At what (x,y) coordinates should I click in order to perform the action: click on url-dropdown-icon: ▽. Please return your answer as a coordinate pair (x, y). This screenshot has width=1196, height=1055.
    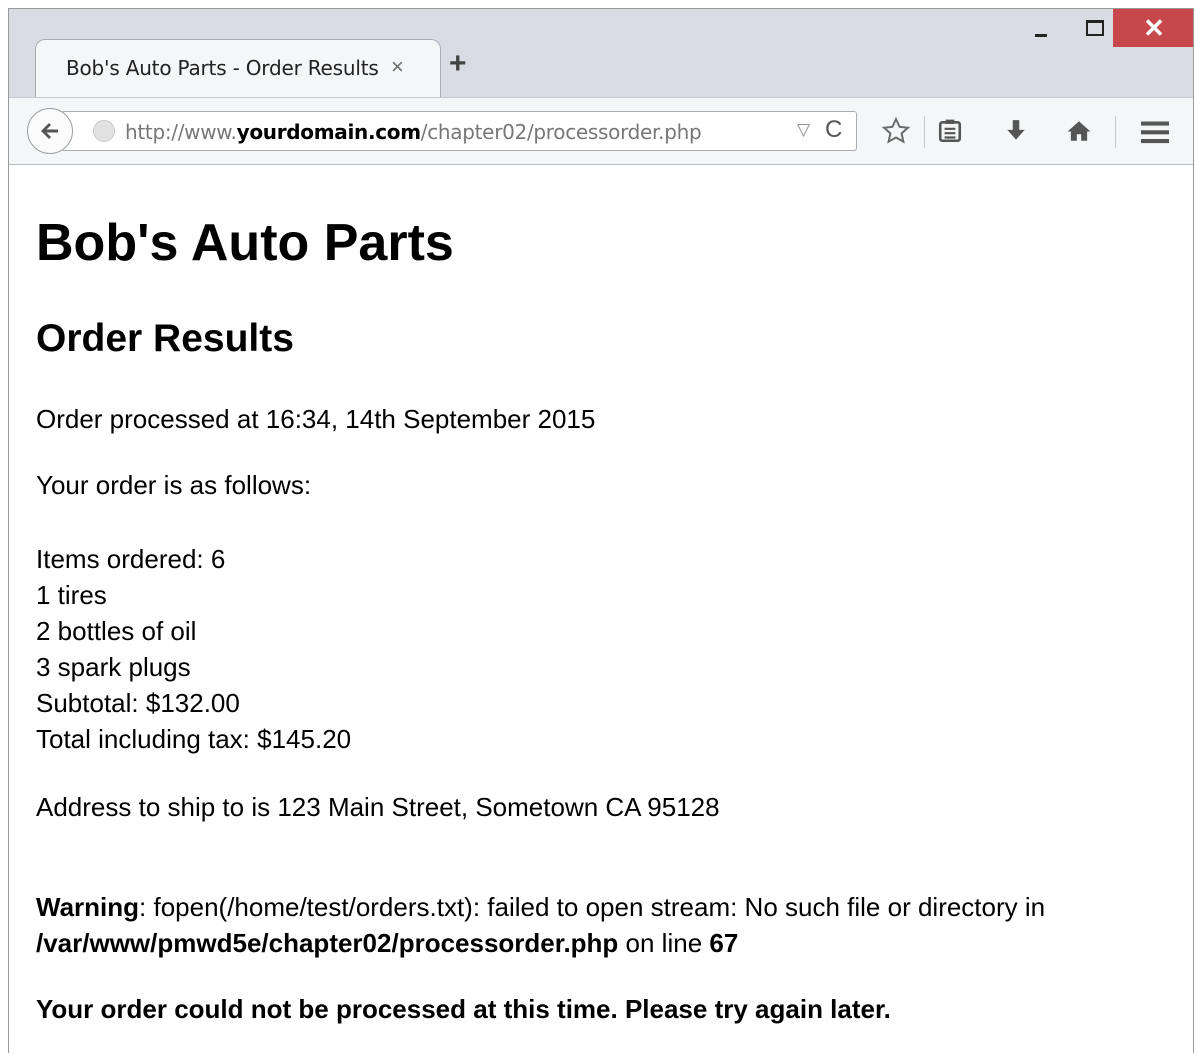
    Looking at the image, I should click on (803, 130).